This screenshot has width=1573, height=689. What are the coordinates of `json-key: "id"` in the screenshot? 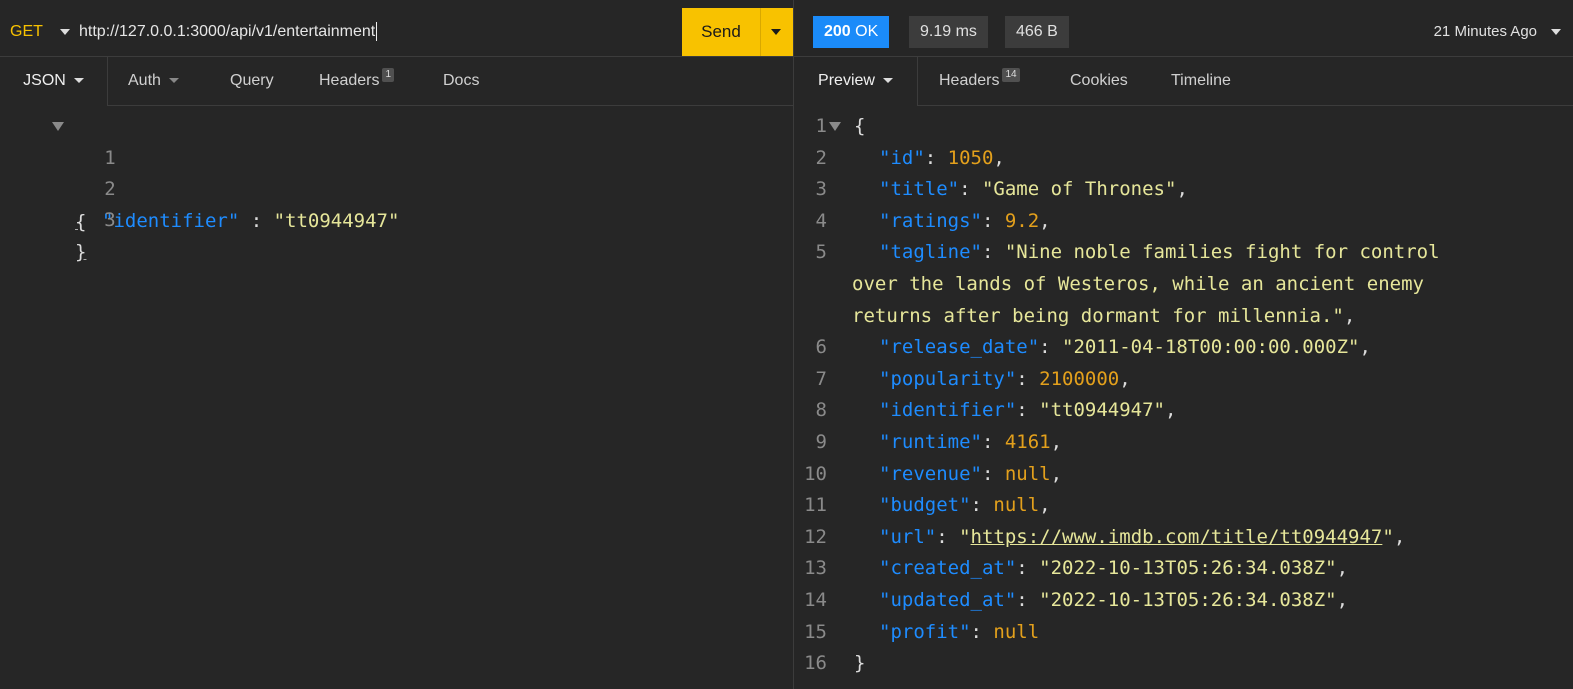 It's located at (902, 157).